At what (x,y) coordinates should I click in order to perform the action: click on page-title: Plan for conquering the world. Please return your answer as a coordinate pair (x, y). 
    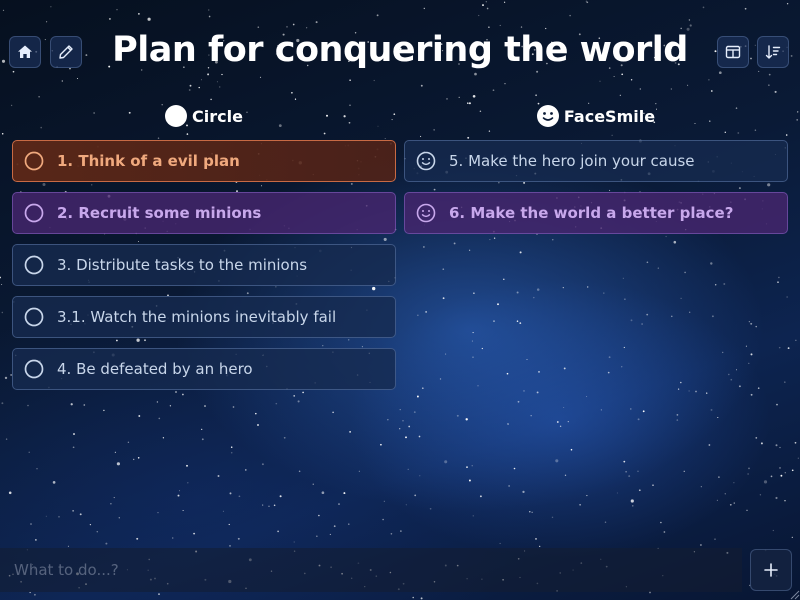
    Looking at the image, I should click on (400, 50).